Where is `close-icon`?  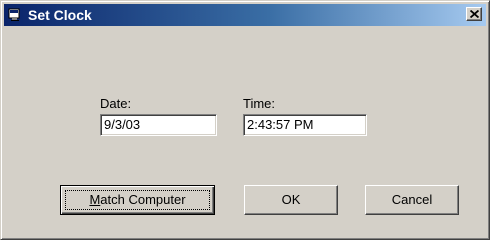 close-icon is located at coordinates (474, 14).